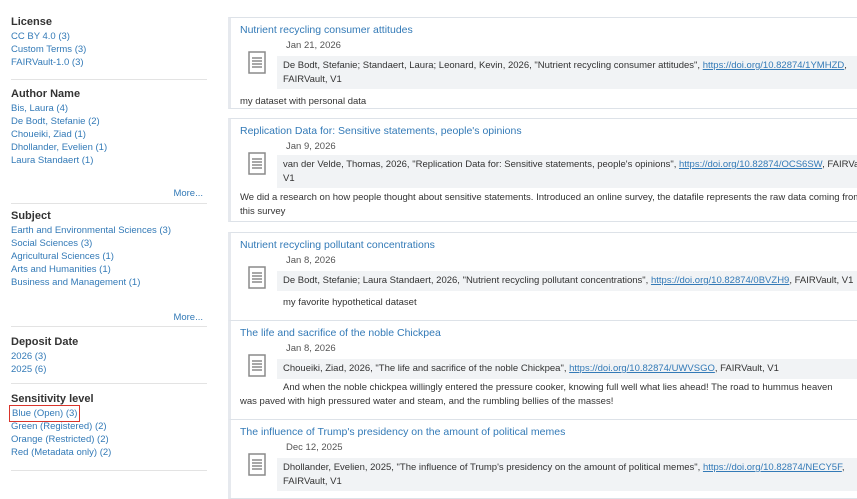 The width and height of the screenshot is (857, 499). Describe the element at coordinates (45, 342) in the screenshot. I see `facet-title: Deposit Date` at that location.